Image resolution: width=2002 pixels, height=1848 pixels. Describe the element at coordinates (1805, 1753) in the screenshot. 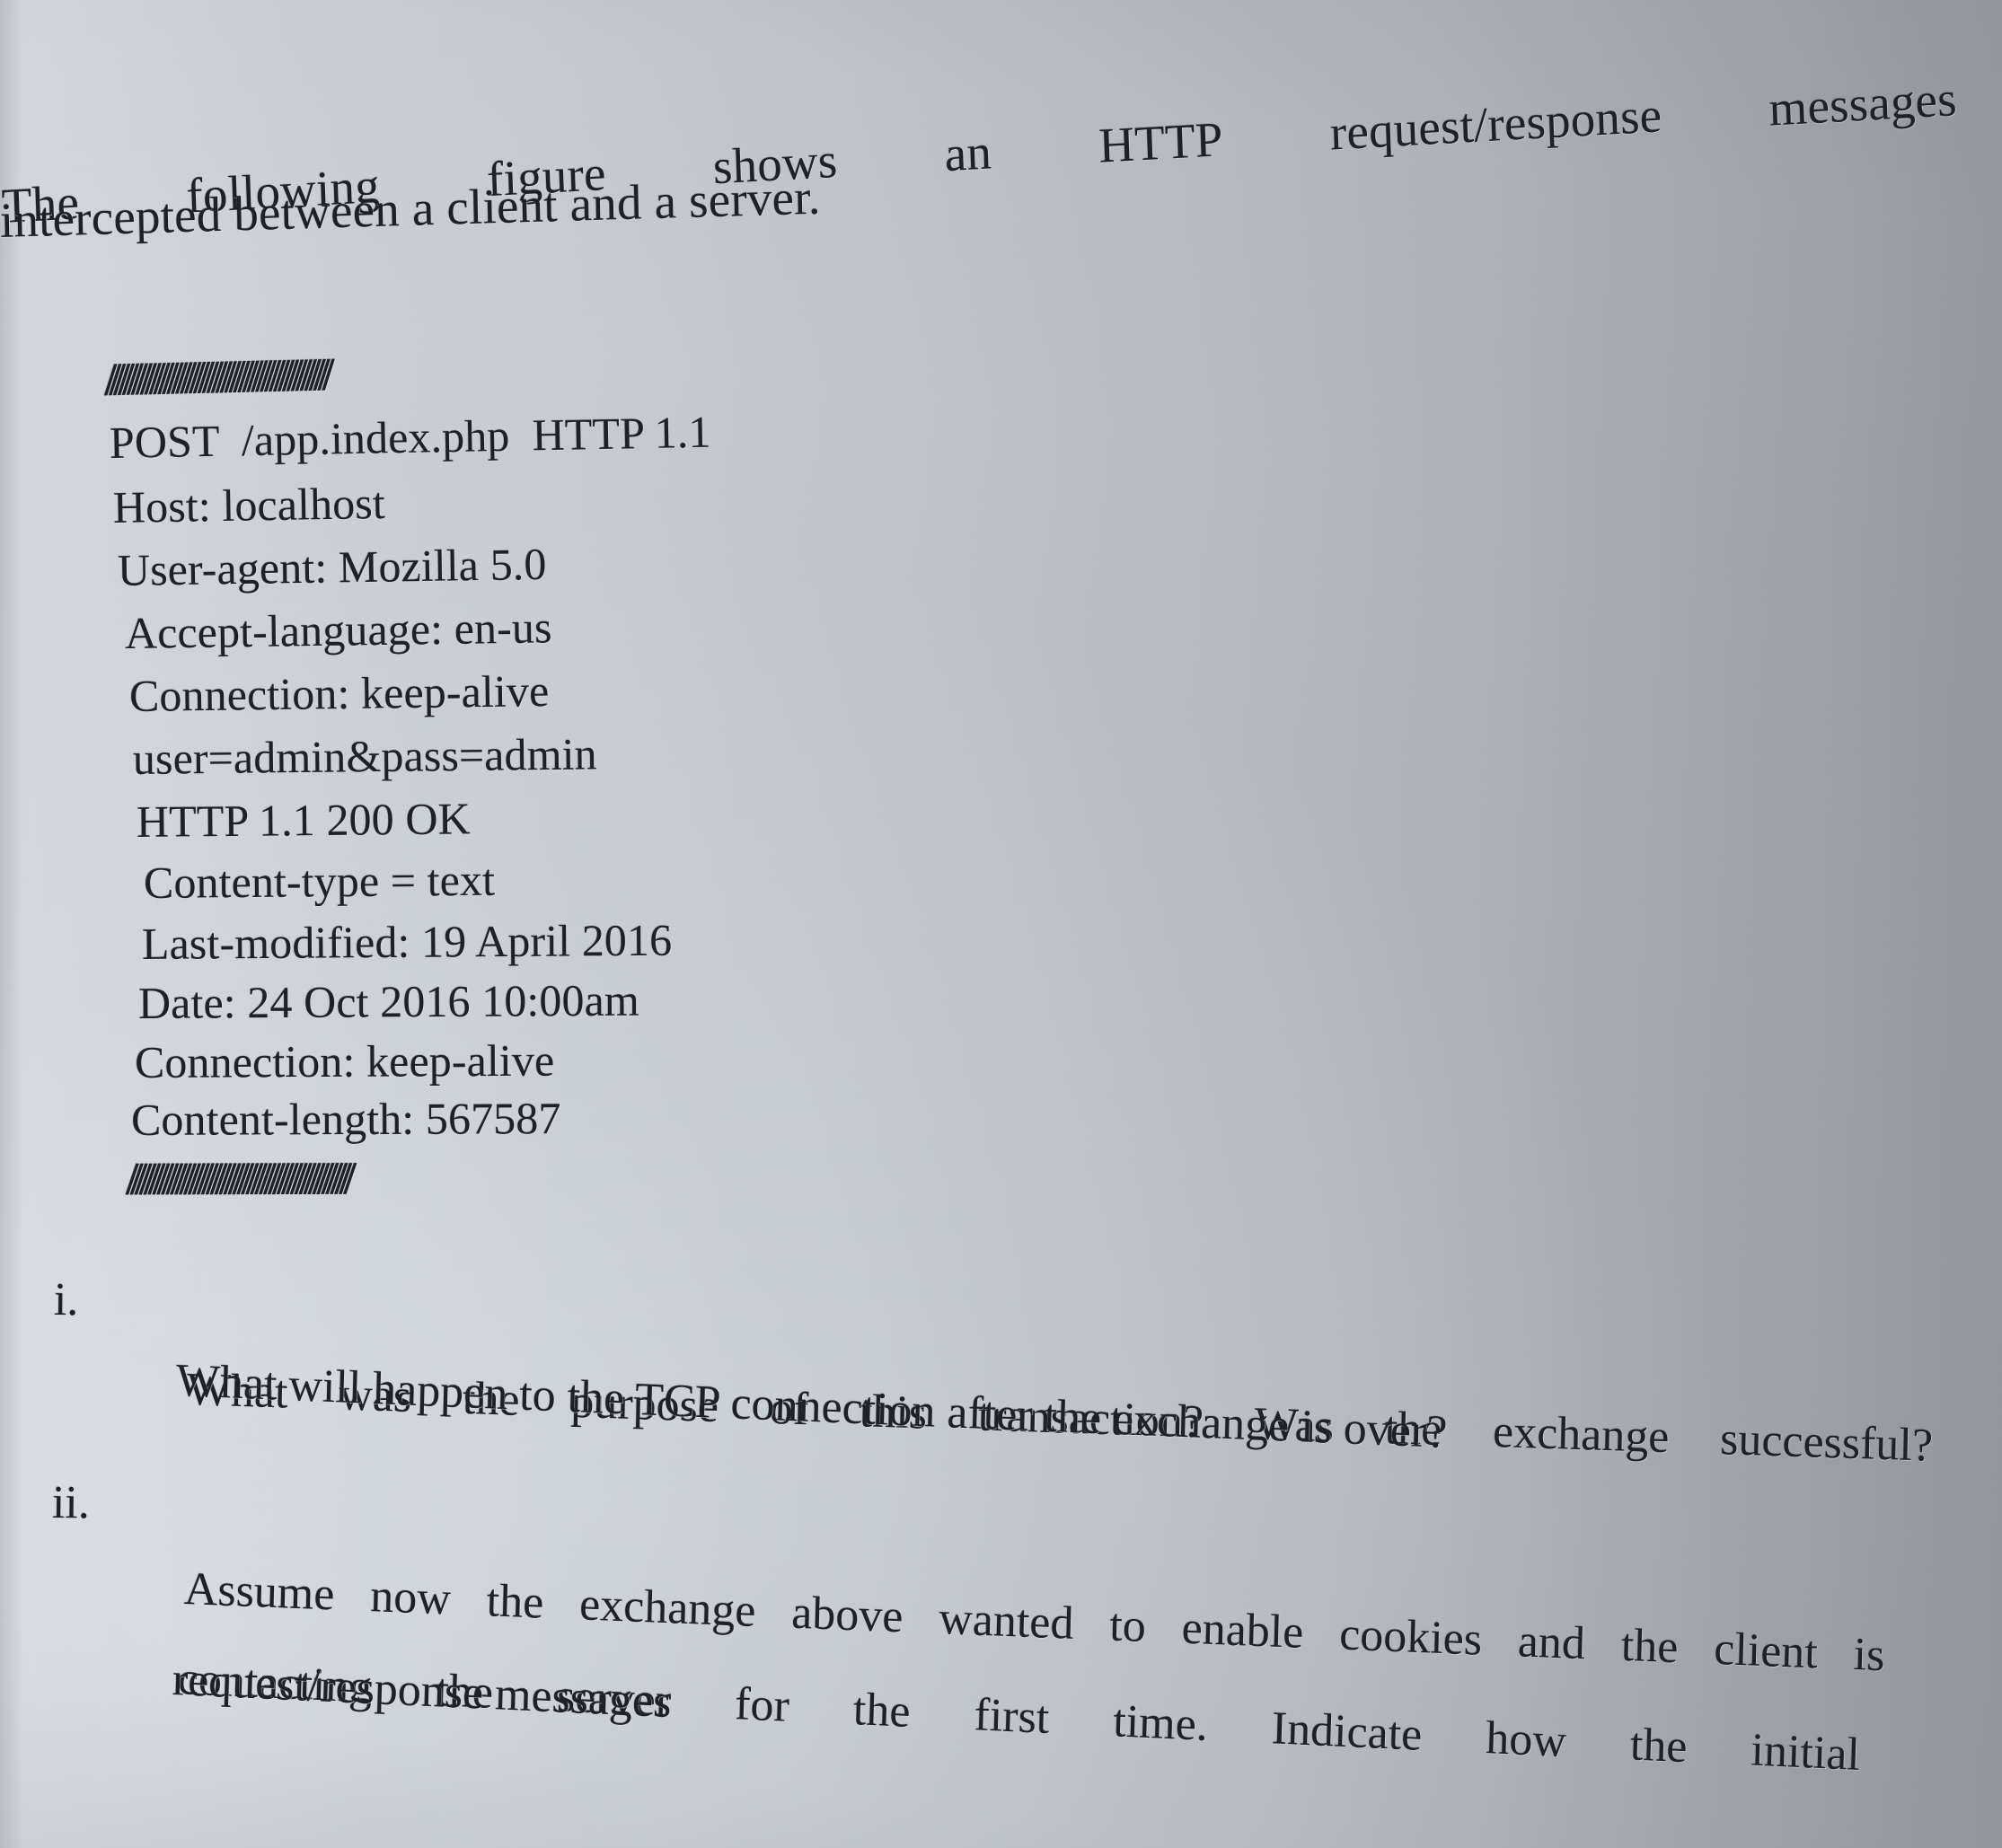

I see `question-word: initial` at that location.